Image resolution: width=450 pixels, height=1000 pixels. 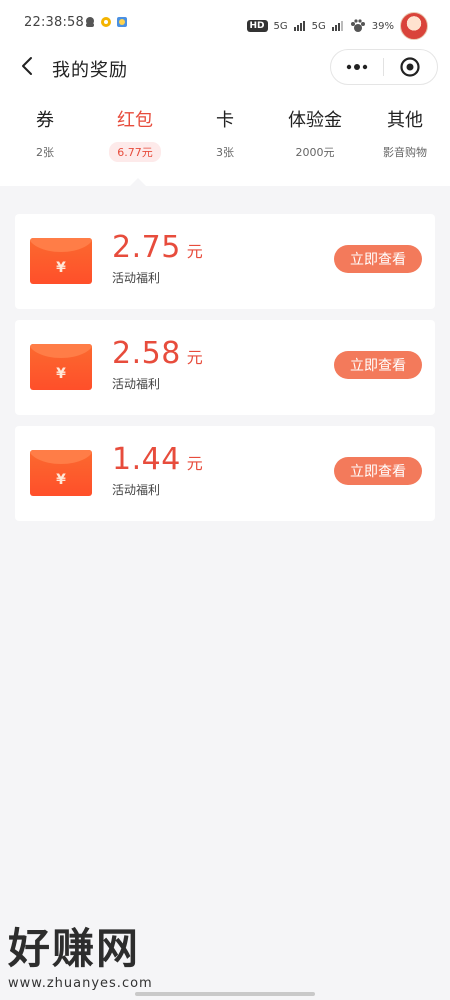 I want to click on nav-header: 我的奖励, so click(x=225, y=67).